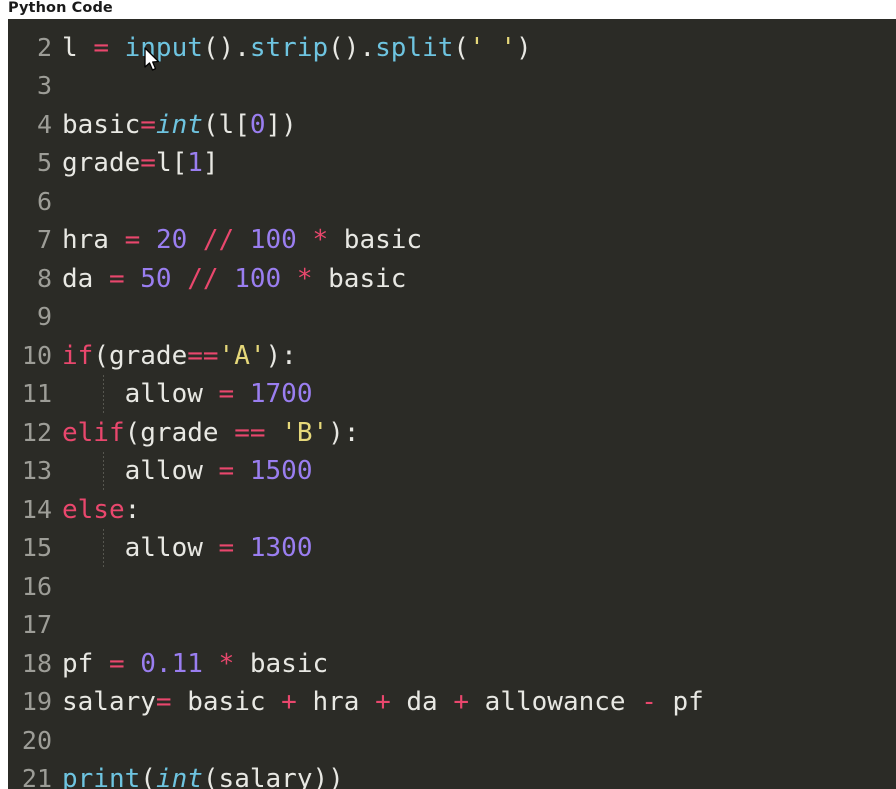 The width and height of the screenshot is (896, 789). I want to click on line-content: grade=l[1], so click(140, 163).